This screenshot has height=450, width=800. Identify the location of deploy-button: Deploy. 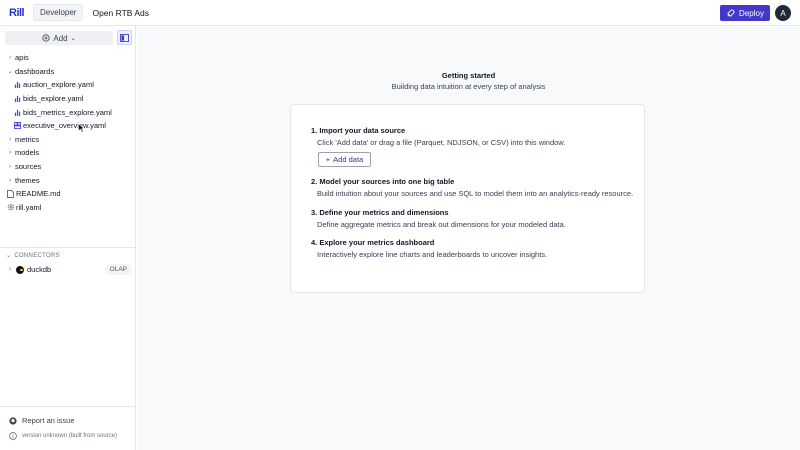
(745, 13).